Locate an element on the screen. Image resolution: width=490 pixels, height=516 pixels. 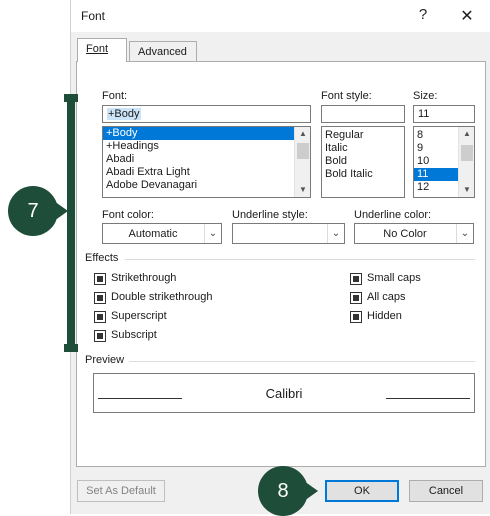
superscript-checkbox: Superscript is located at coordinates (164, 317).